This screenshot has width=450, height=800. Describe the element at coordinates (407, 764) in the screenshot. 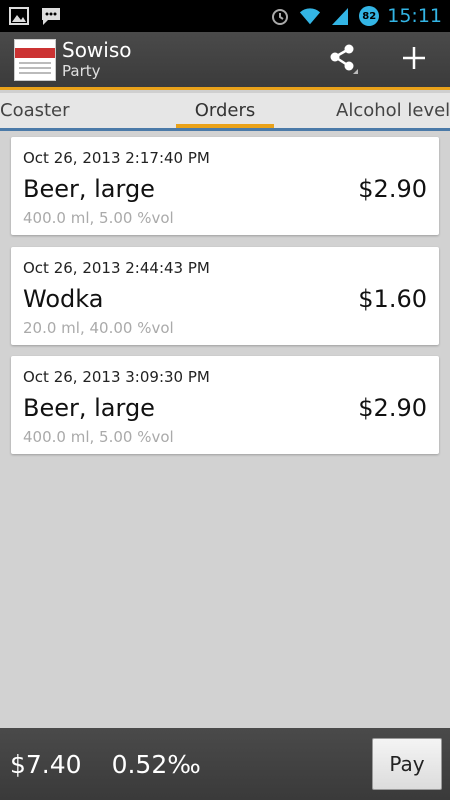

I see `pay-button: Pay` at that location.